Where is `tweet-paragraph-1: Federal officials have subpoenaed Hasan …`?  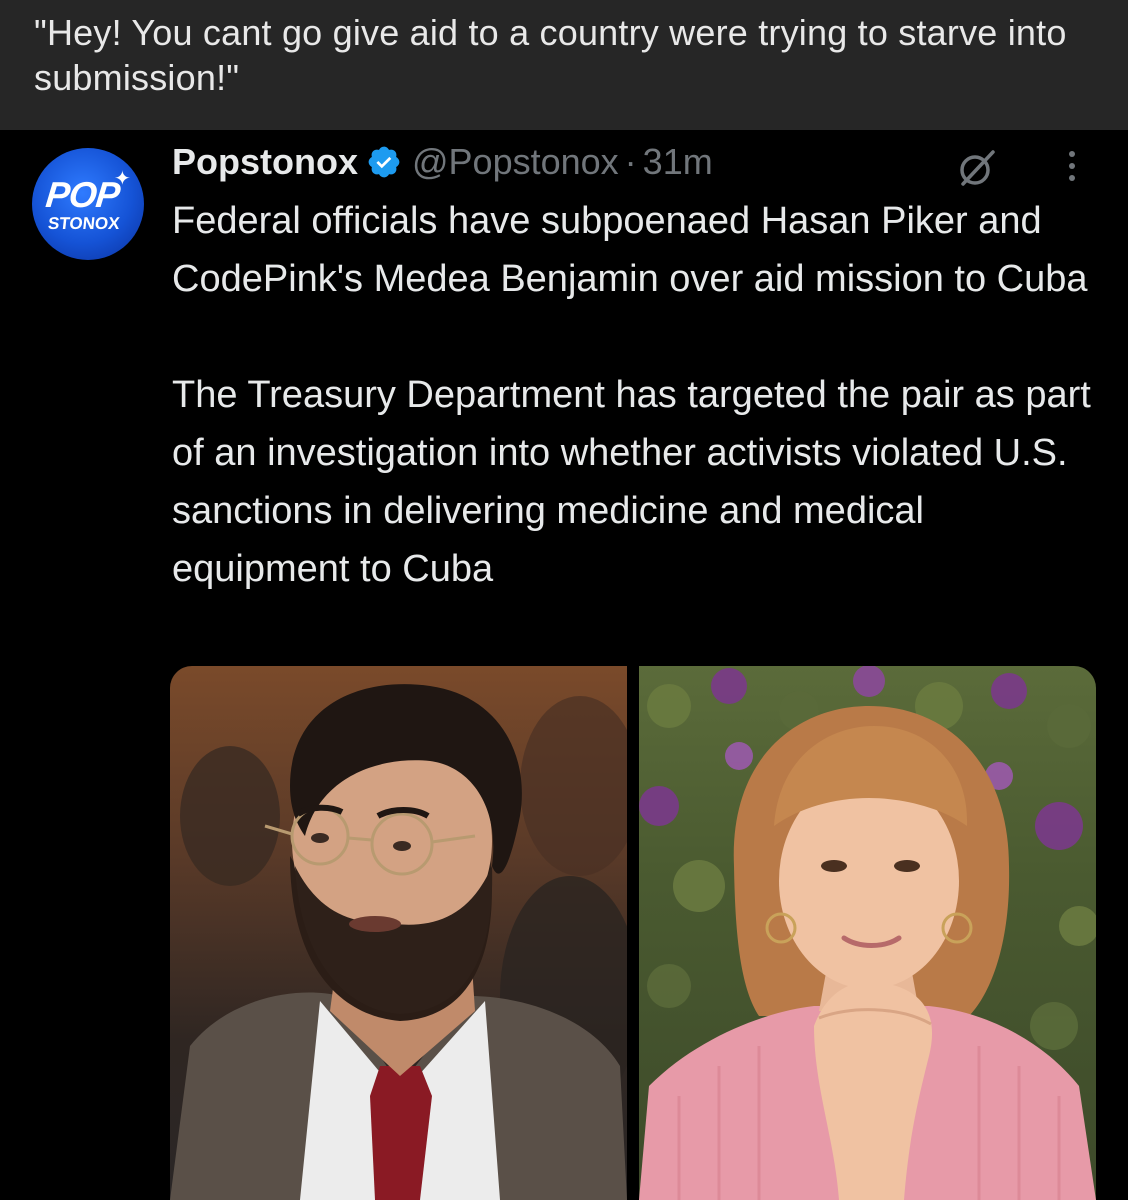 tweet-paragraph-1: Federal officials have subpoenaed Hasan … is located at coordinates (630, 250).